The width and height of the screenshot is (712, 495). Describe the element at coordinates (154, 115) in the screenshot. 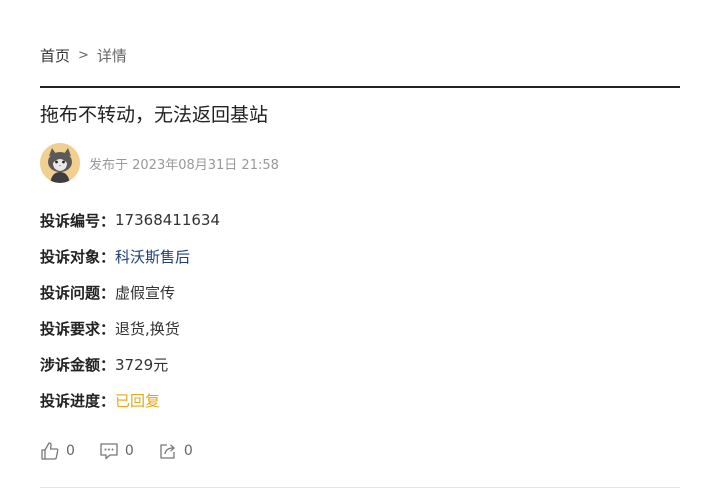

I see `page-title: 拖布不转动，无法返回基站` at that location.